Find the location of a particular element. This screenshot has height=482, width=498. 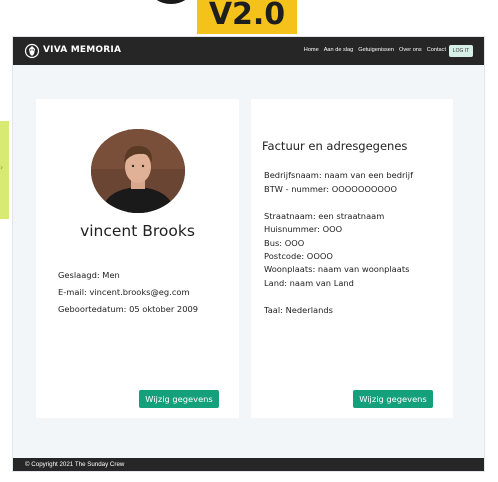

avatar is located at coordinates (138, 171).